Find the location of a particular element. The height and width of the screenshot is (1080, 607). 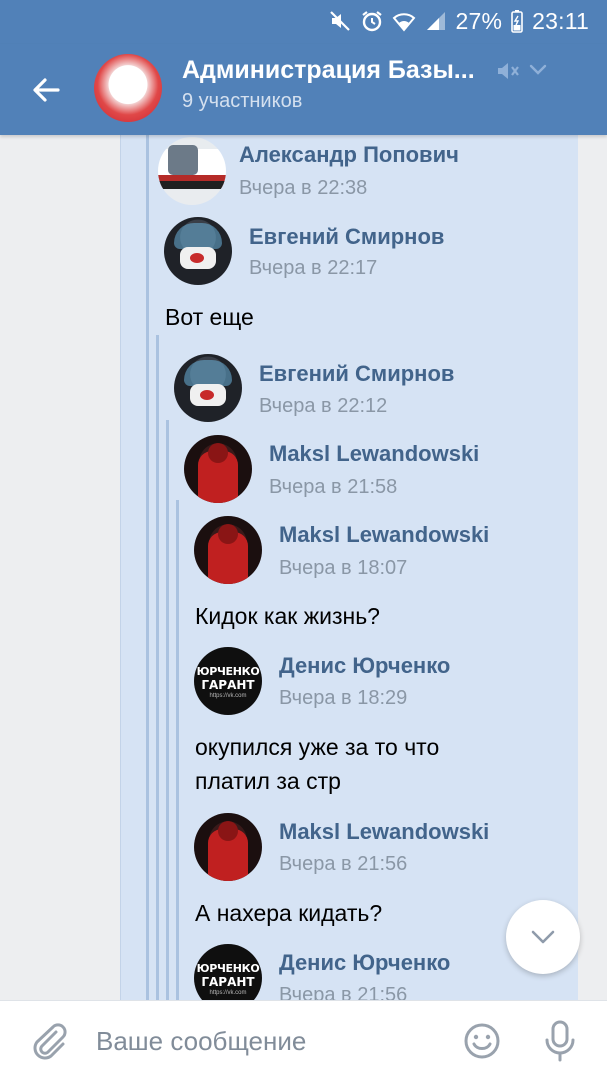

message-time: Вчера в 22:12 is located at coordinates (323, 406).